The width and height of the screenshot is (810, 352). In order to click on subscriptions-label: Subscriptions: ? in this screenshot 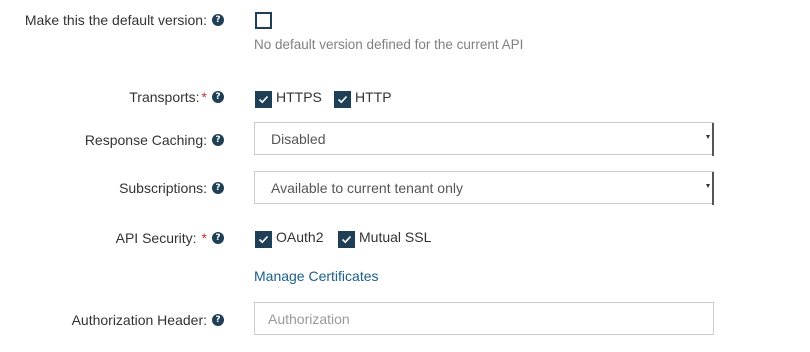, I will do `click(171, 188)`.